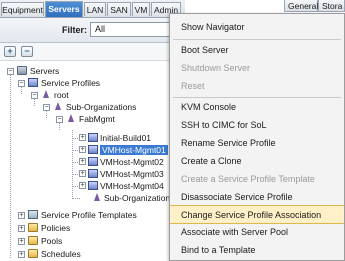 The height and width of the screenshot is (261, 345). What do you see at coordinates (64, 83) in the screenshot?
I see `tree-service-profiles: Service Profiles` at bounding box center [64, 83].